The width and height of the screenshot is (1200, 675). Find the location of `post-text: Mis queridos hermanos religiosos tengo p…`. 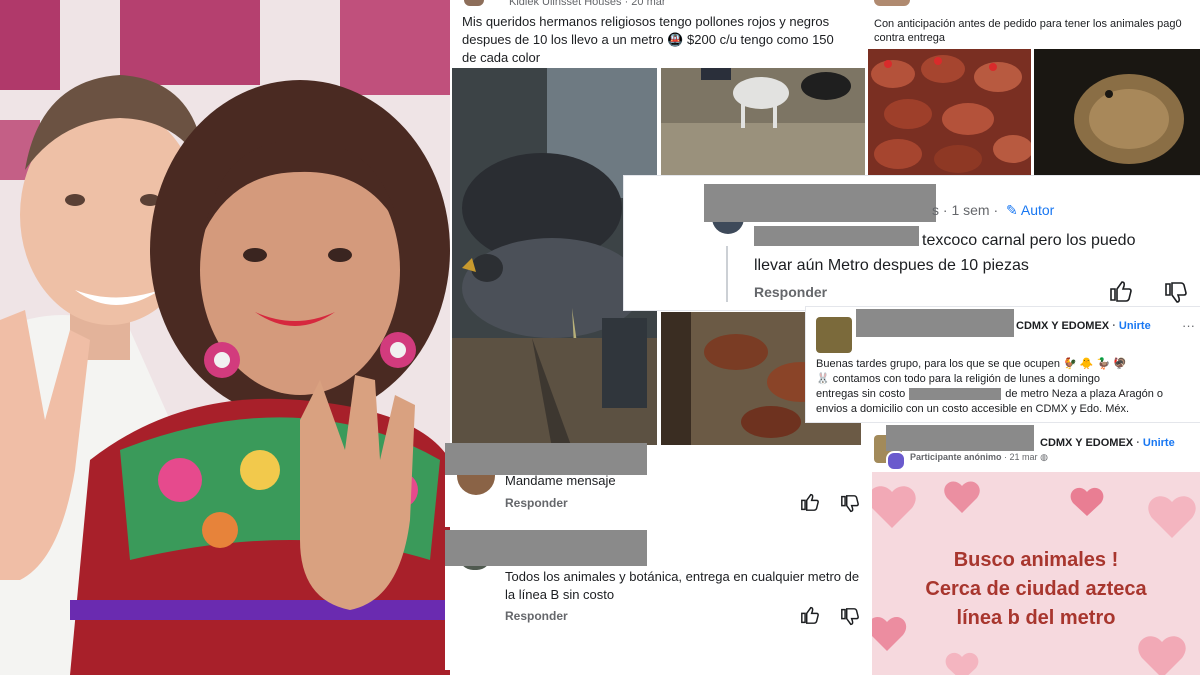

post-text: Mis queridos hermanos religiosos tengo p… is located at coordinates (648, 39).